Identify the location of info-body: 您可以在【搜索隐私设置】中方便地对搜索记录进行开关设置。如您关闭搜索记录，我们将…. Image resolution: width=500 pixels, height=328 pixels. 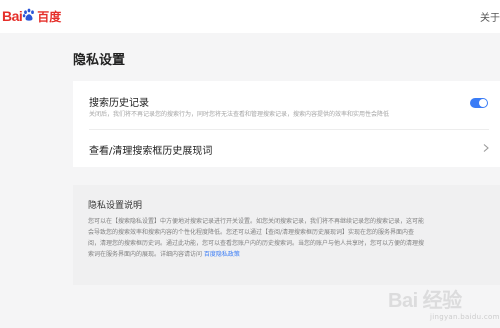
(289, 238).